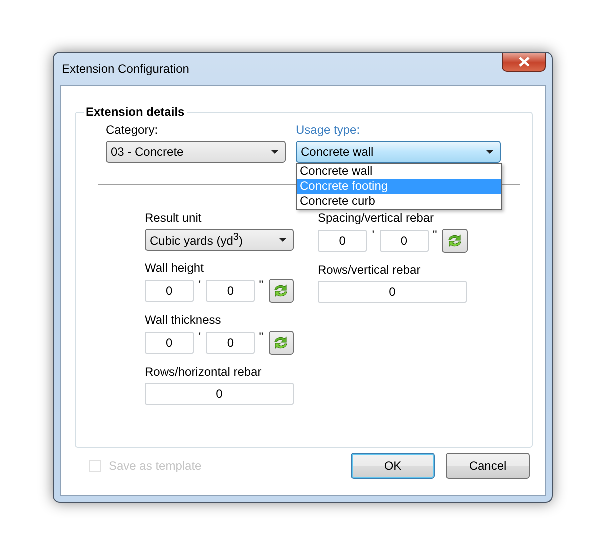 The width and height of the screenshot is (606, 557). Describe the element at coordinates (204, 372) in the screenshot. I see `field-label: Rows/horizontal rebar` at that location.